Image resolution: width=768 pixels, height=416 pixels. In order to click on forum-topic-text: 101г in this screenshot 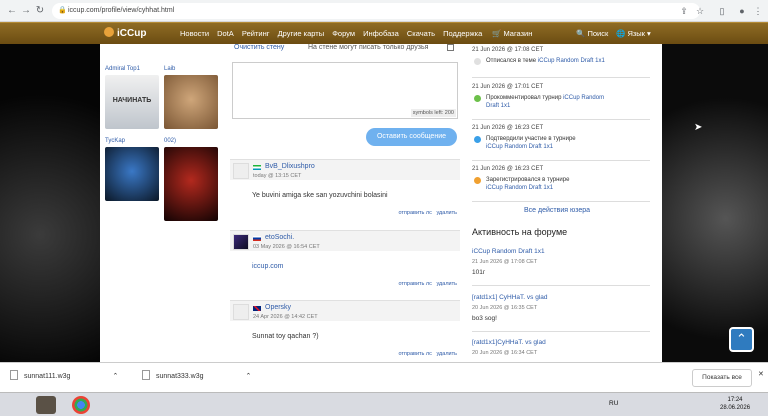, I will do `click(479, 272)`.